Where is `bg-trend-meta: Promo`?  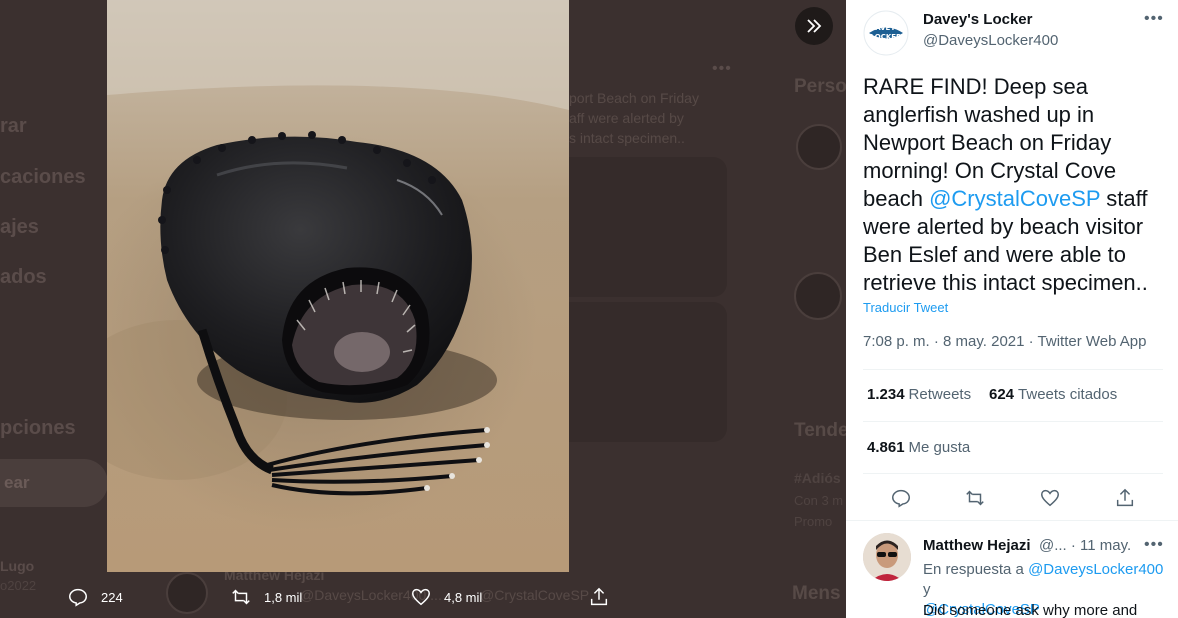 bg-trend-meta: Promo is located at coordinates (813, 521).